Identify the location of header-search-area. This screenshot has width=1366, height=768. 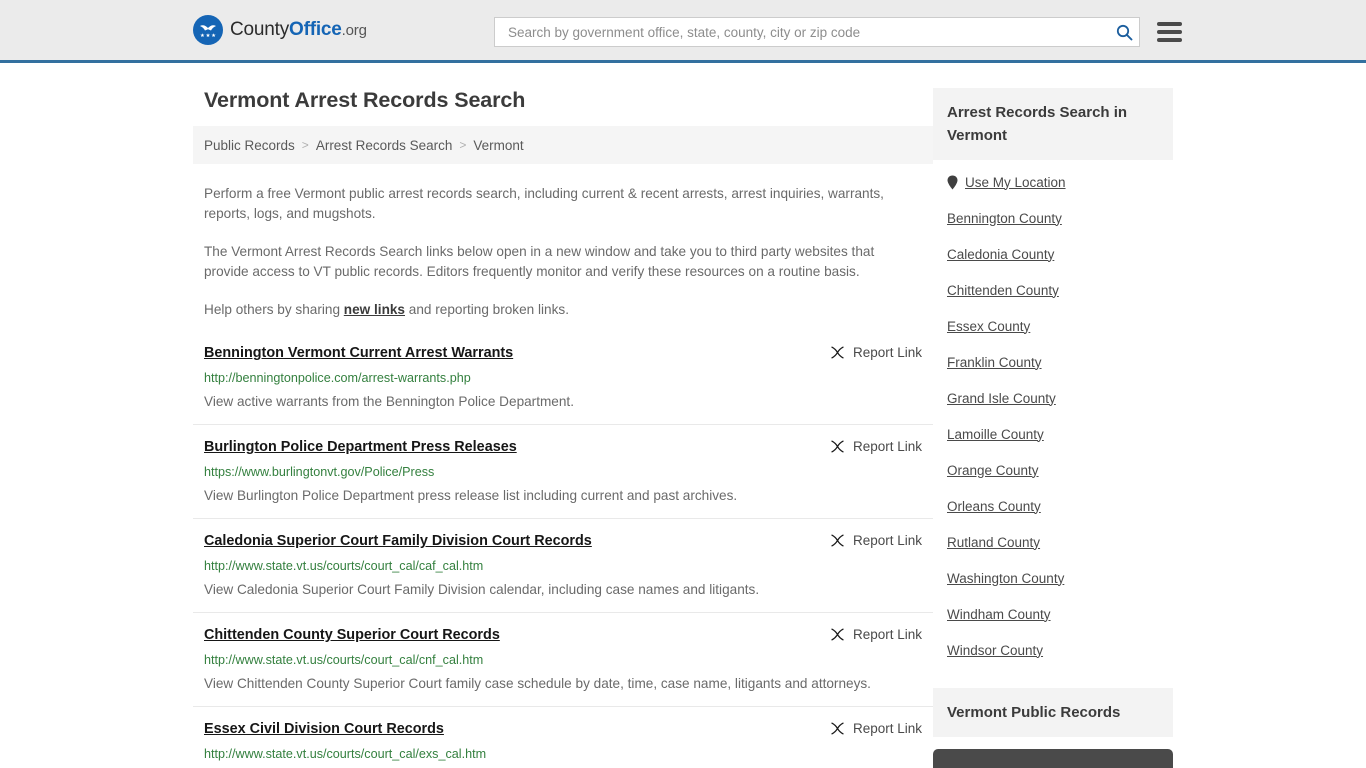
(838, 32).